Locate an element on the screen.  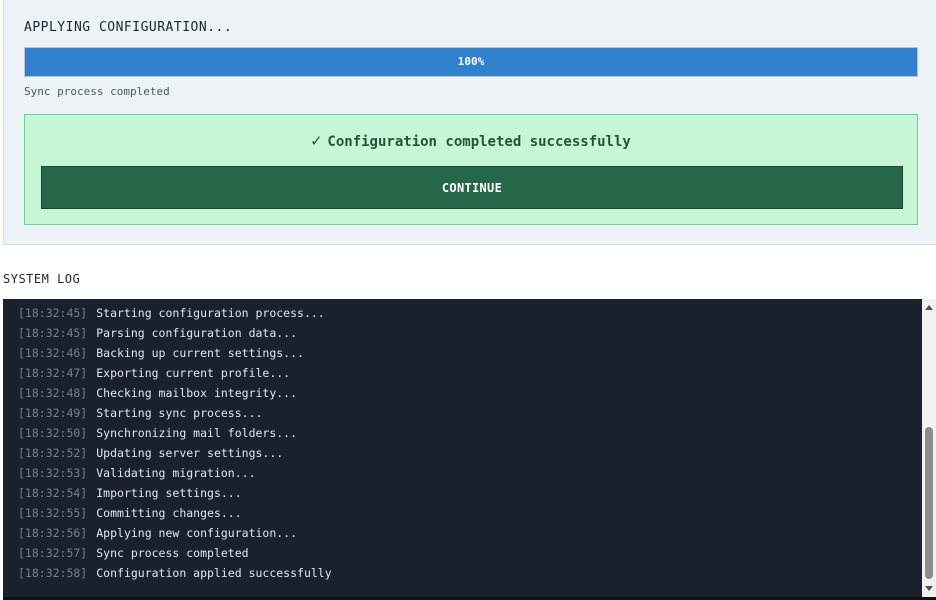
progress-bar: 100% is located at coordinates (471, 62).